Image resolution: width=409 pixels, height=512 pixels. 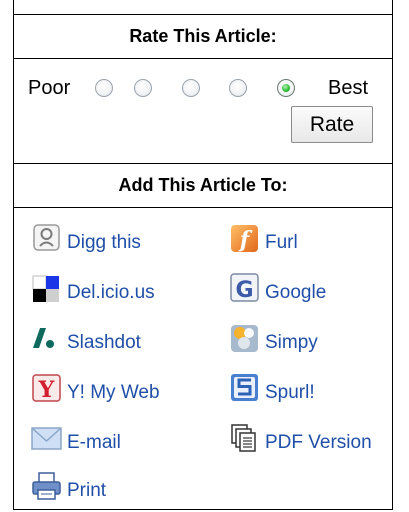 I want to click on pdf-version-link: PDF Version, so click(x=309, y=439).